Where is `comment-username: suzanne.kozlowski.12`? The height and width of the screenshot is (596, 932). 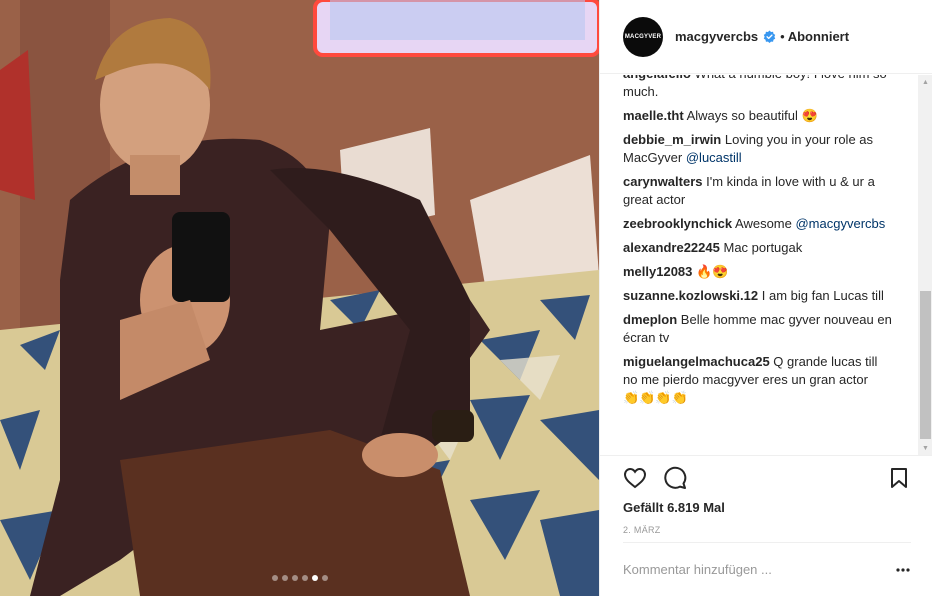 comment-username: suzanne.kozlowski.12 is located at coordinates (690, 295).